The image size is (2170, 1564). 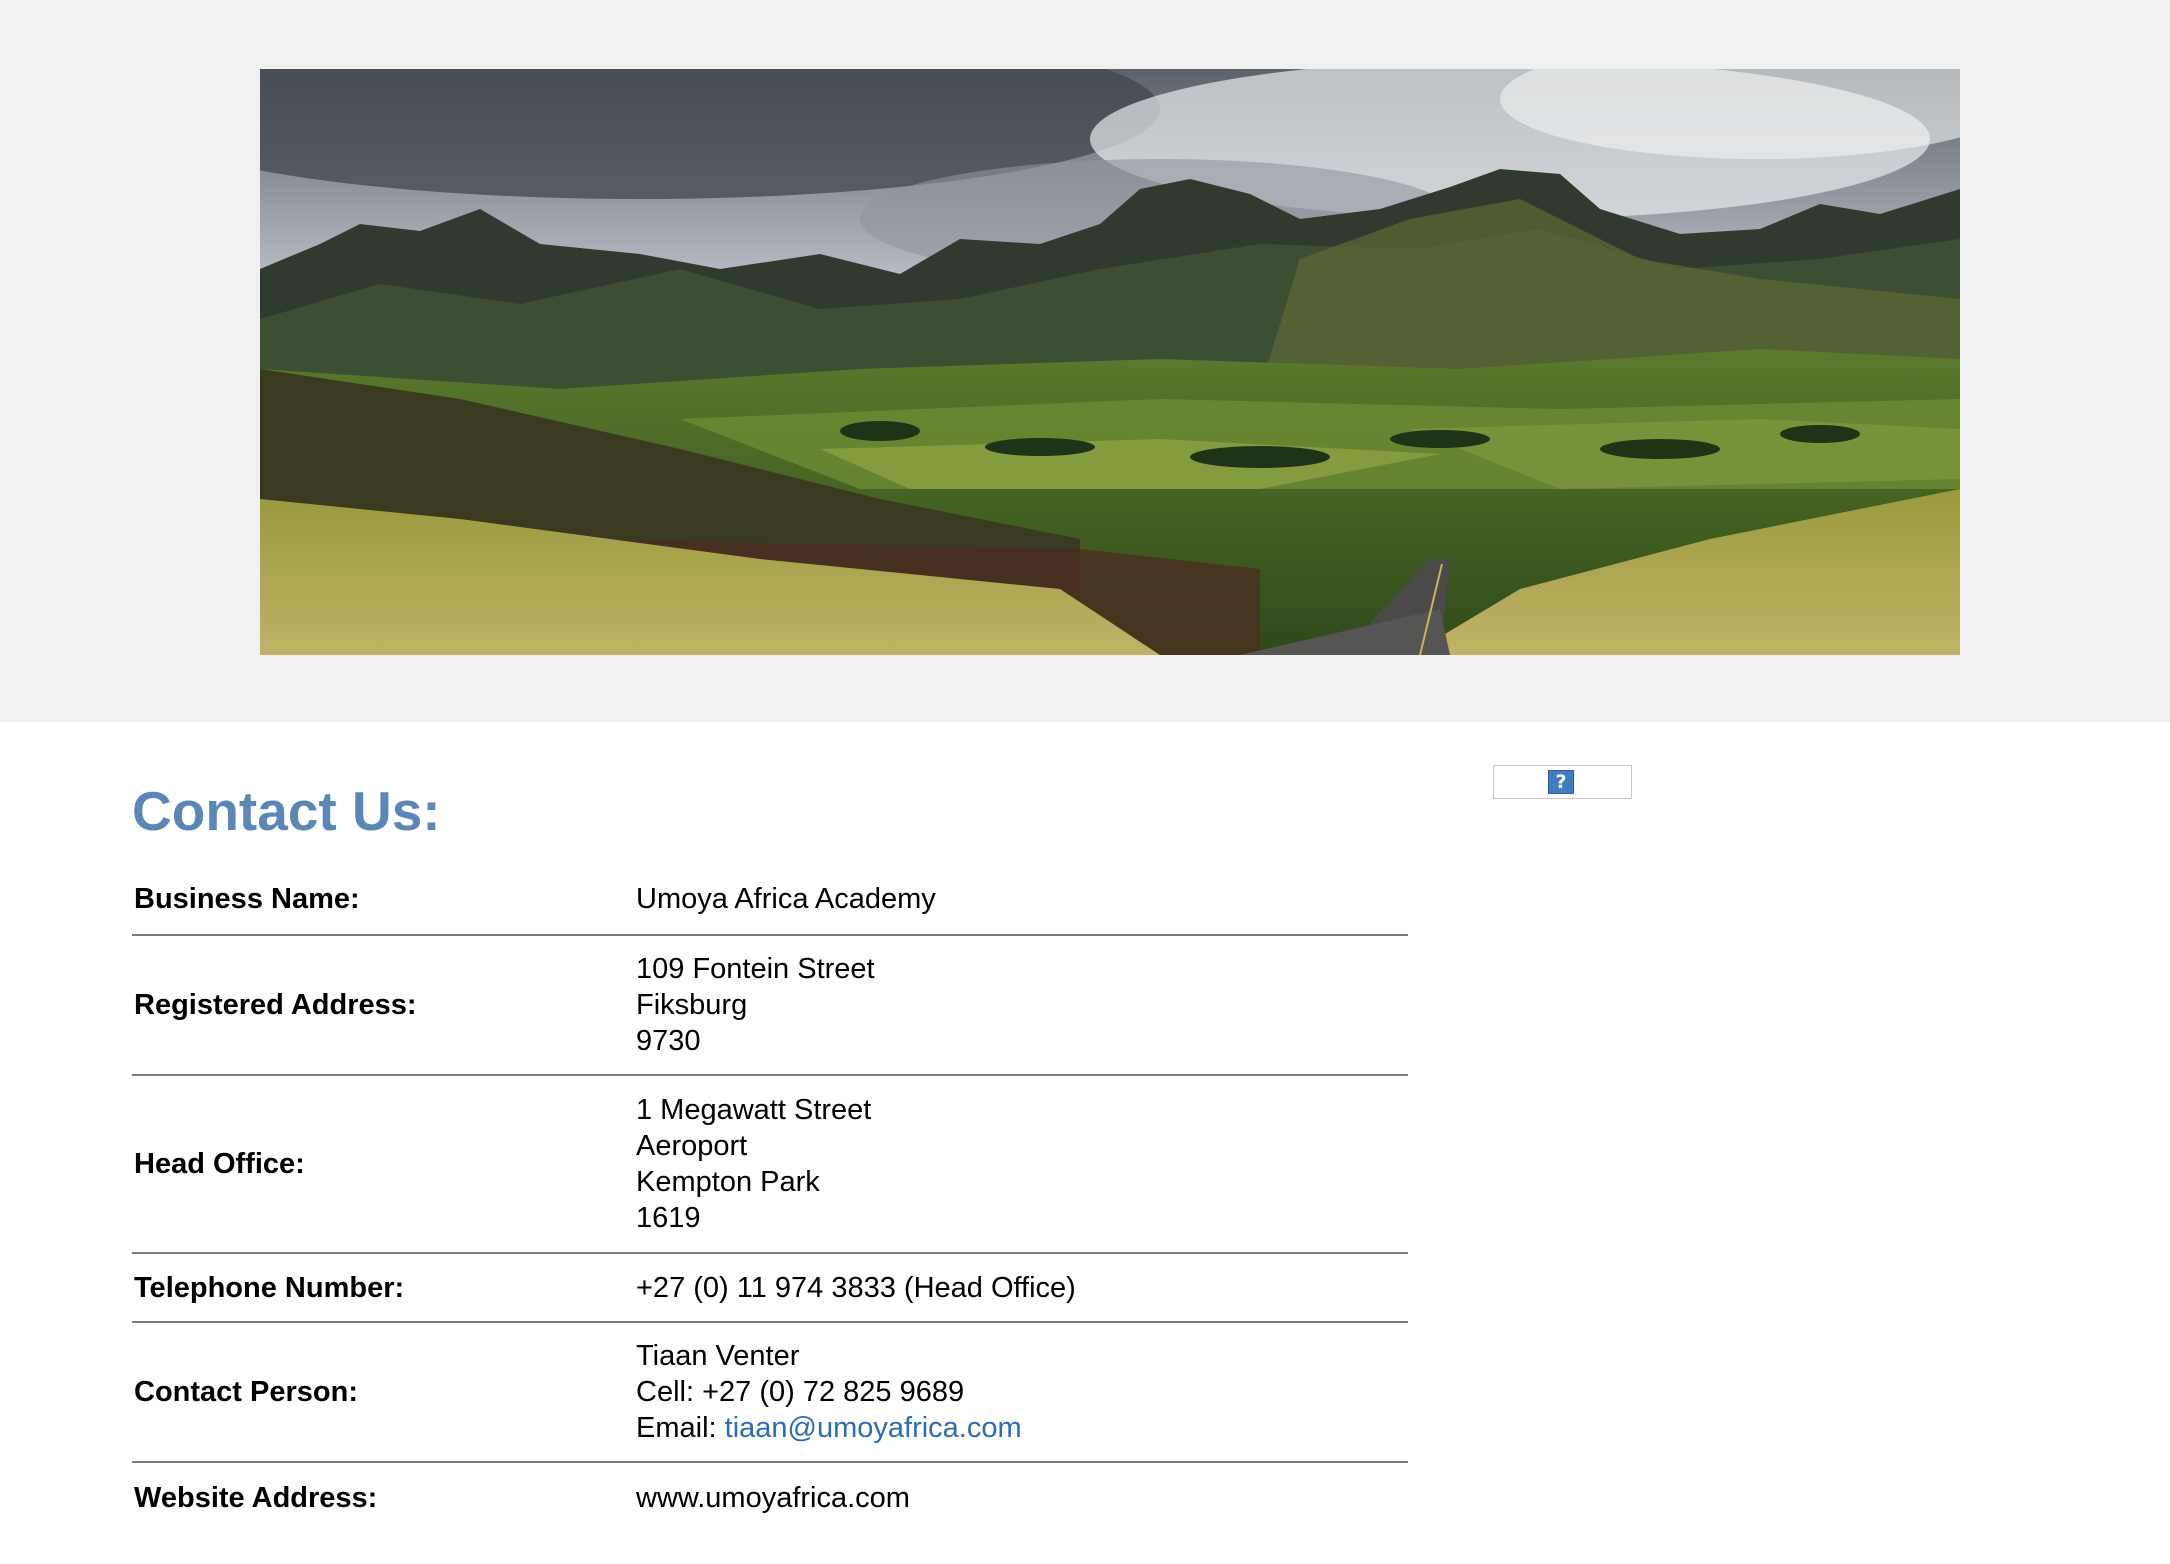 What do you see at coordinates (247, 899) in the screenshot?
I see `business-name-label: Business Name:` at bounding box center [247, 899].